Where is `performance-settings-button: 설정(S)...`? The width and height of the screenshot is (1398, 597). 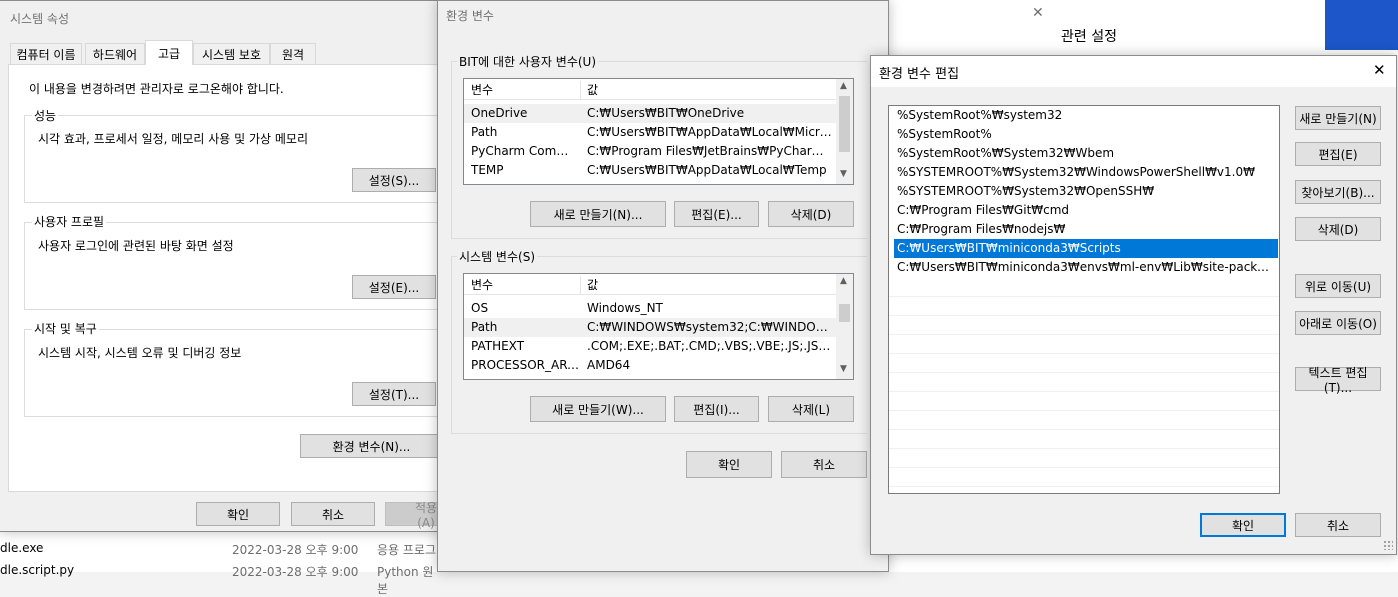 performance-settings-button: 설정(S)... is located at coordinates (394, 180).